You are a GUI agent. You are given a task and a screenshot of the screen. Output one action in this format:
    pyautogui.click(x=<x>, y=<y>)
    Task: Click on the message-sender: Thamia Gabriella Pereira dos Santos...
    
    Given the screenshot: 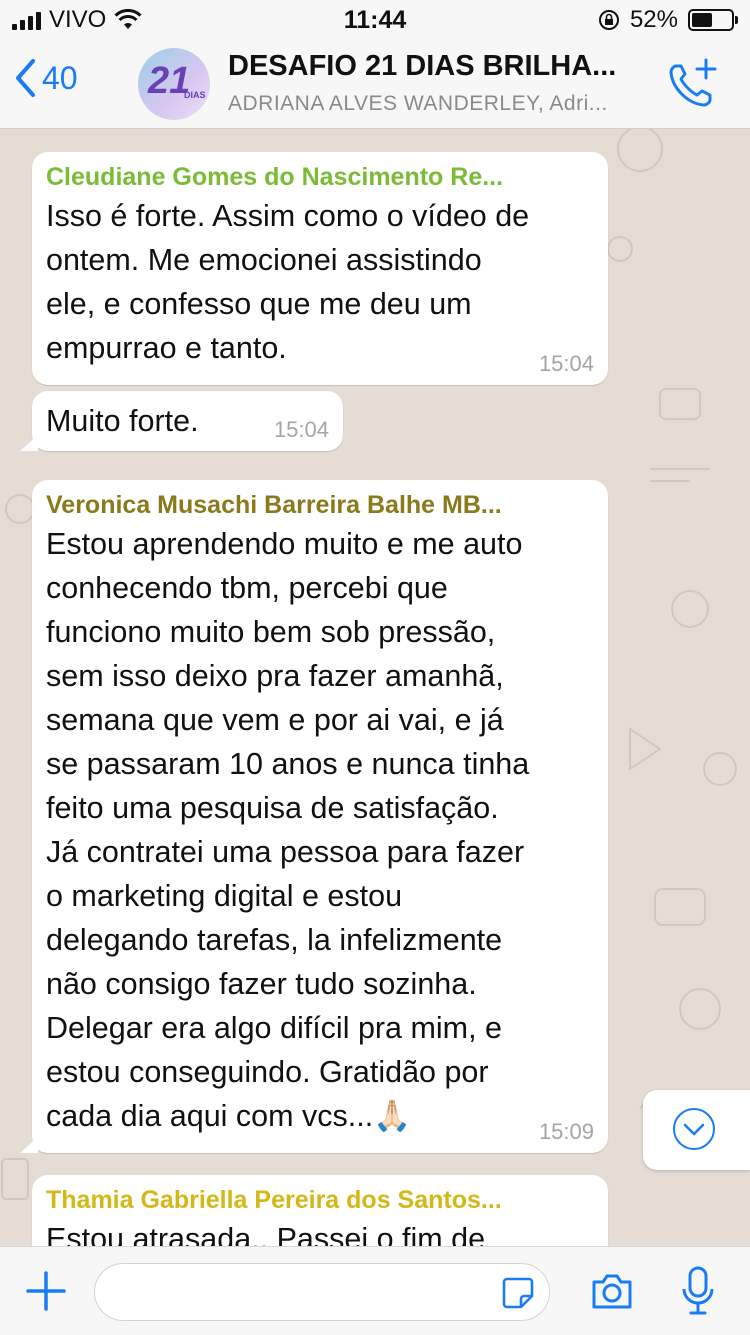 What is the action you would take?
    pyautogui.click(x=319, y=1200)
    